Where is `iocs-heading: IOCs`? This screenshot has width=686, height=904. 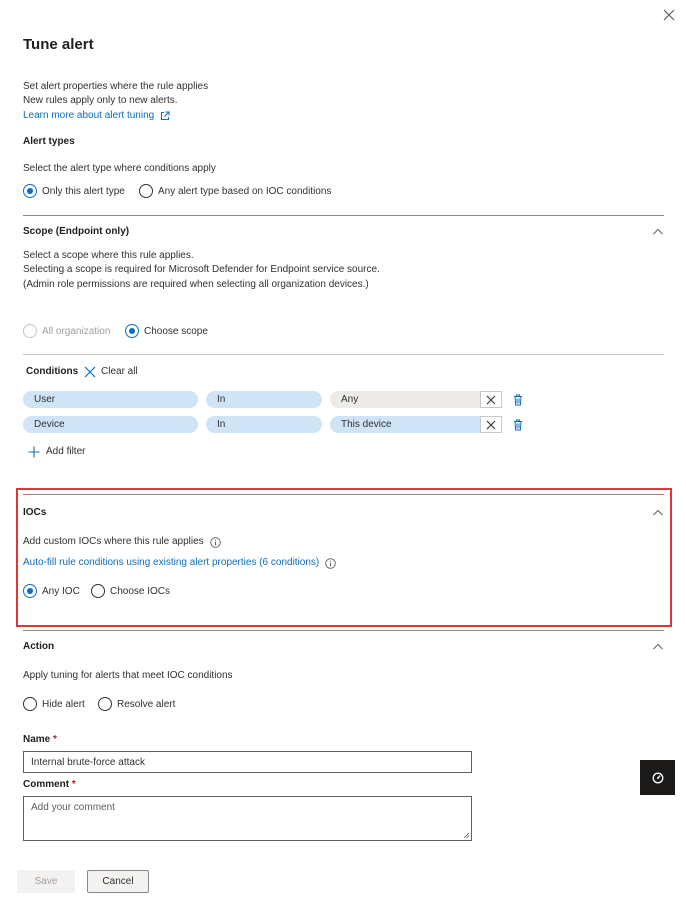
iocs-heading: IOCs is located at coordinates (35, 512).